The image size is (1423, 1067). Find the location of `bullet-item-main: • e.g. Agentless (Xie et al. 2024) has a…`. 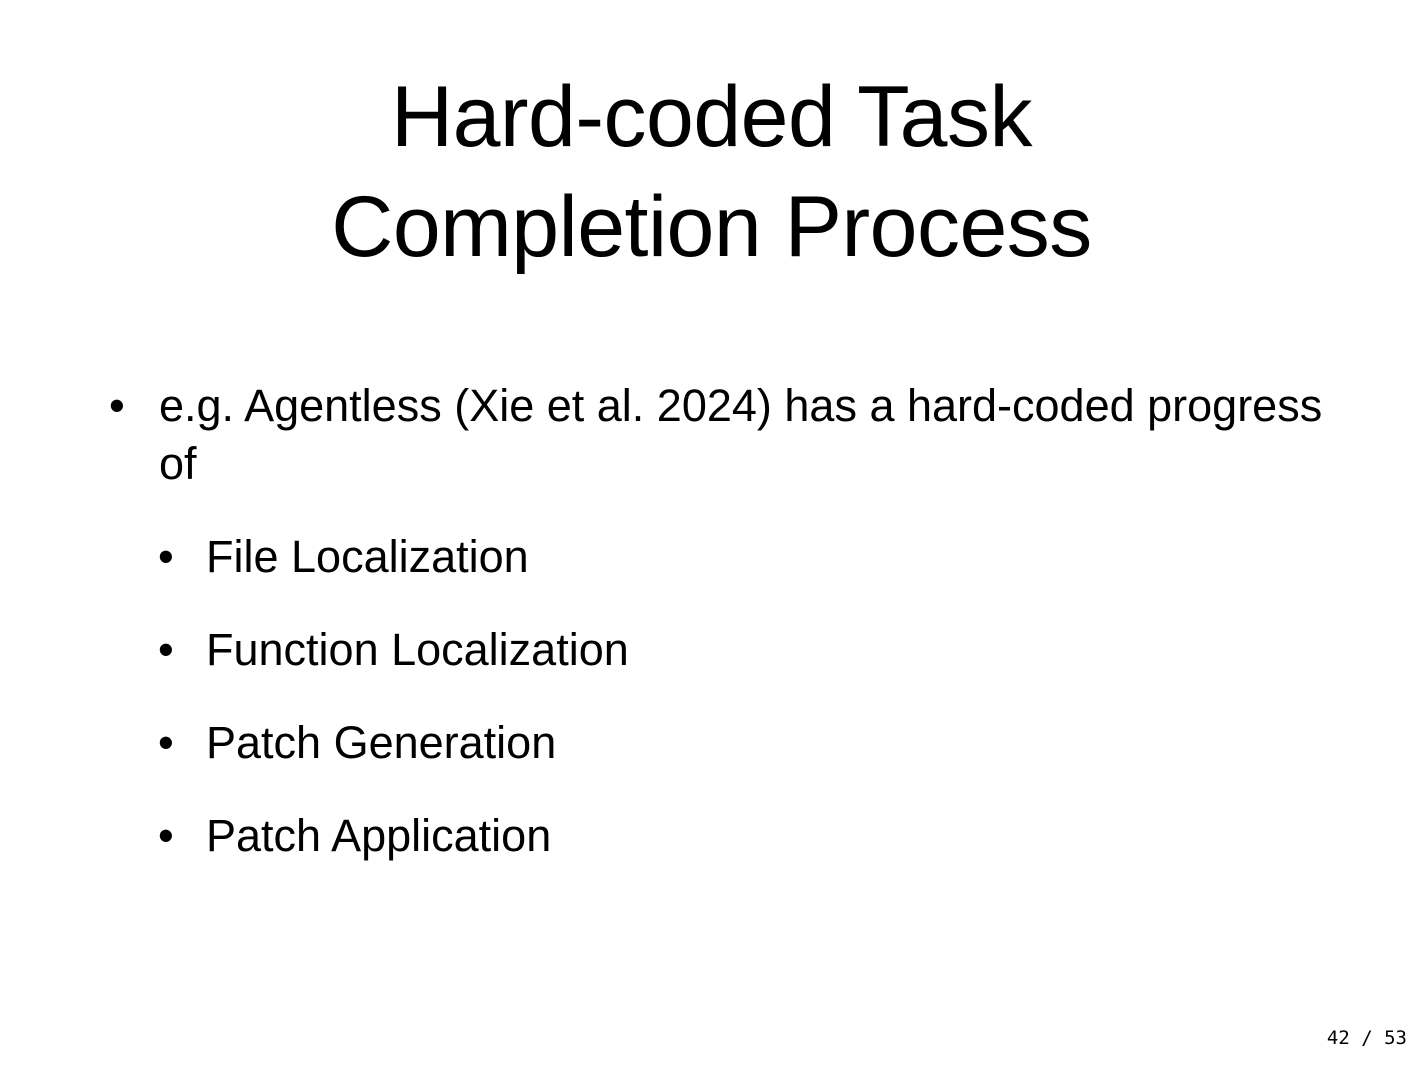

bullet-item-main: • e.g. Agentless (Xie et al. 2024) has a… is located at coordinates (724, 435).